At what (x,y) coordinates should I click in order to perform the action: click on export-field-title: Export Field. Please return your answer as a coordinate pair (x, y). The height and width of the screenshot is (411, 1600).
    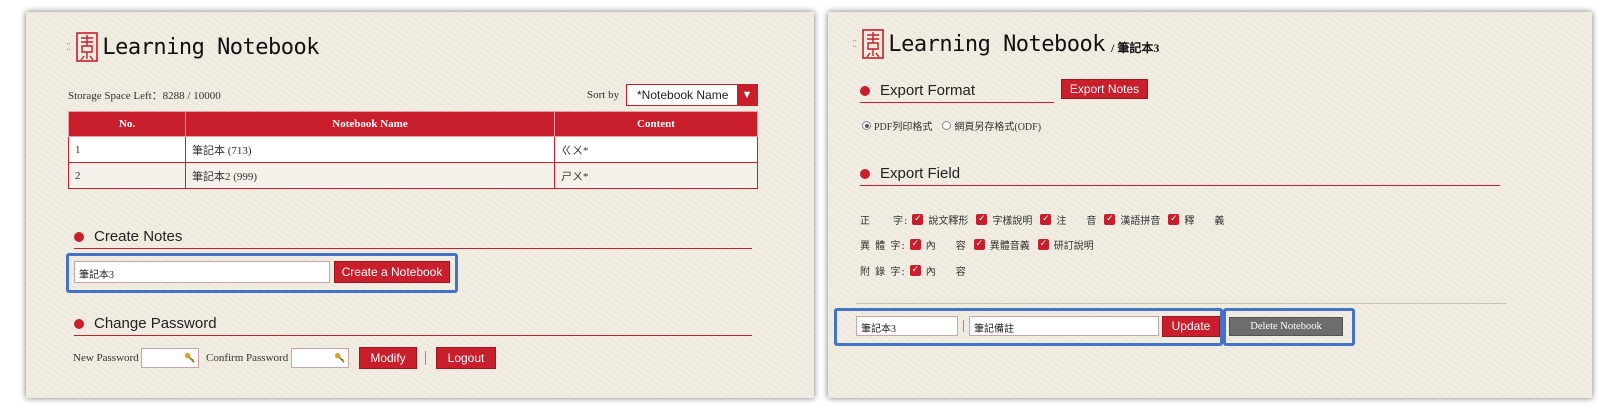
    Looking at the image, I should click on (920, 173).